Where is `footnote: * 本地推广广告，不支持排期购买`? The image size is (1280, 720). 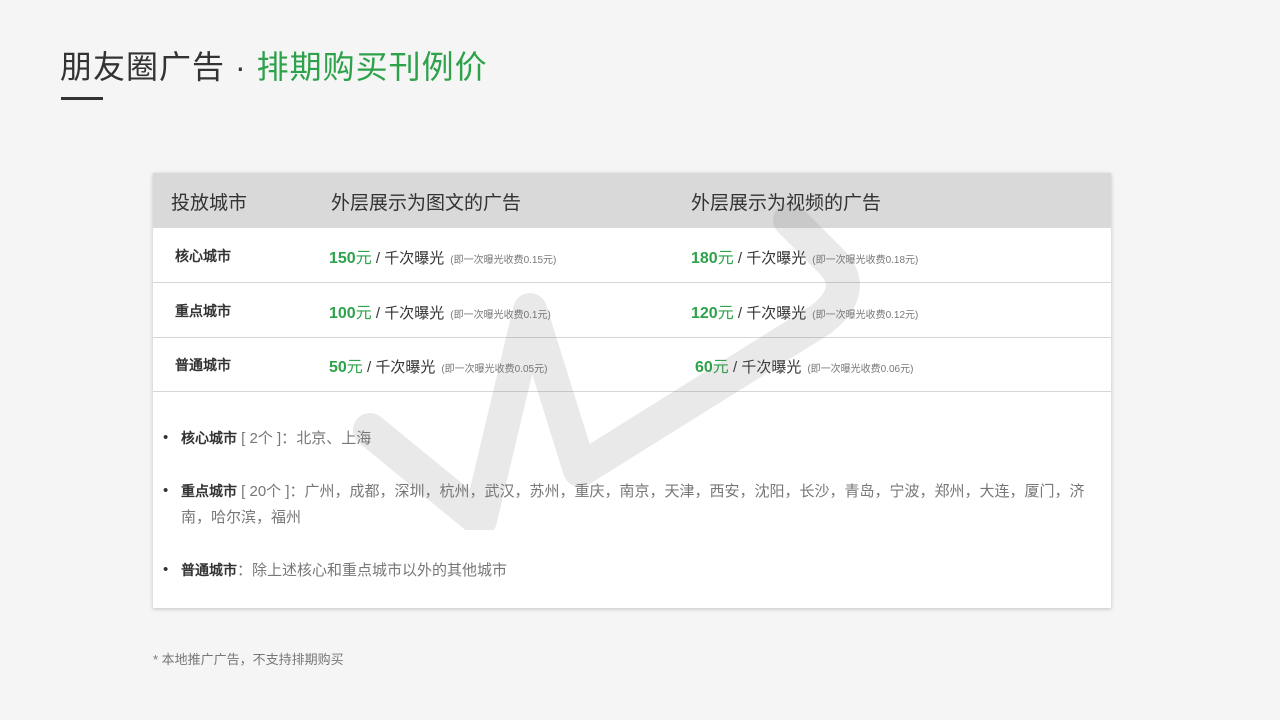 footnote: * 本地推广广告，不支持排期购买 is located at coordinates (248, 659).